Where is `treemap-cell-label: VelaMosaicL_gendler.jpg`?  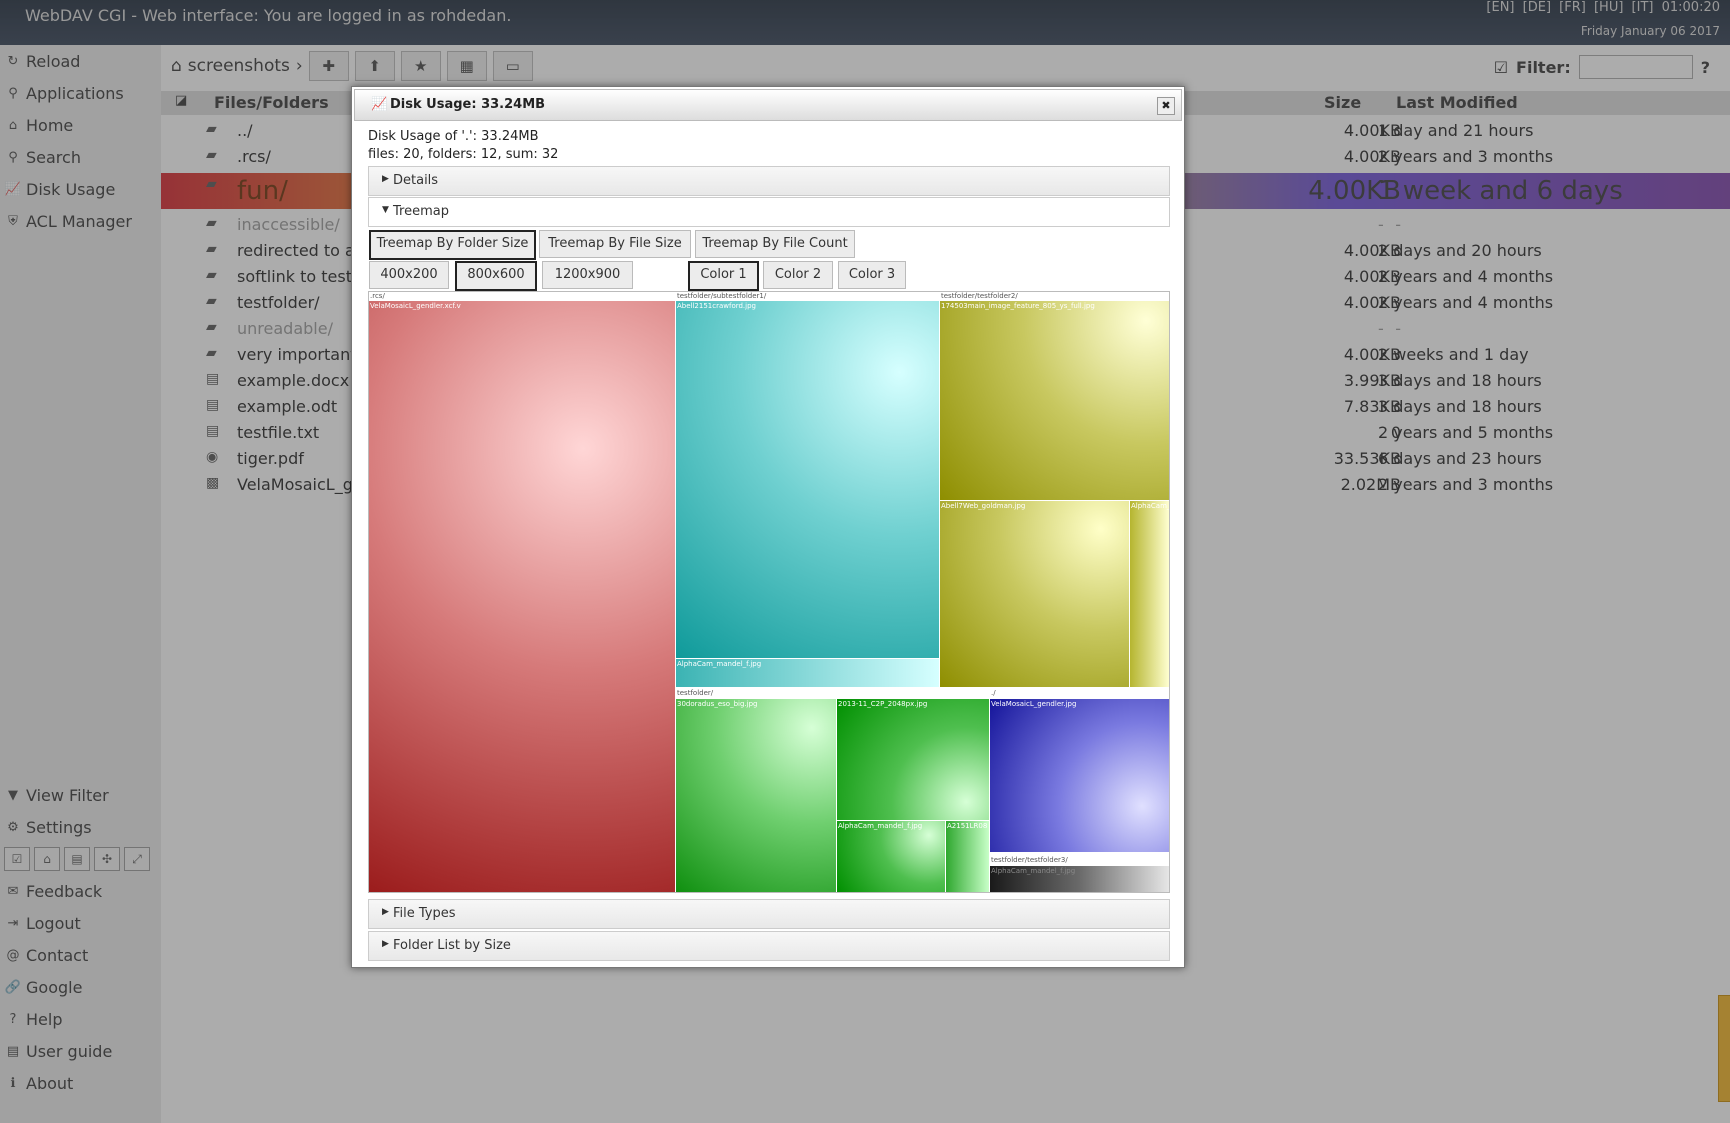 treemap-cell-label: VelaMosaicL_gendler.jpg is located at coordinates (1034, 704).